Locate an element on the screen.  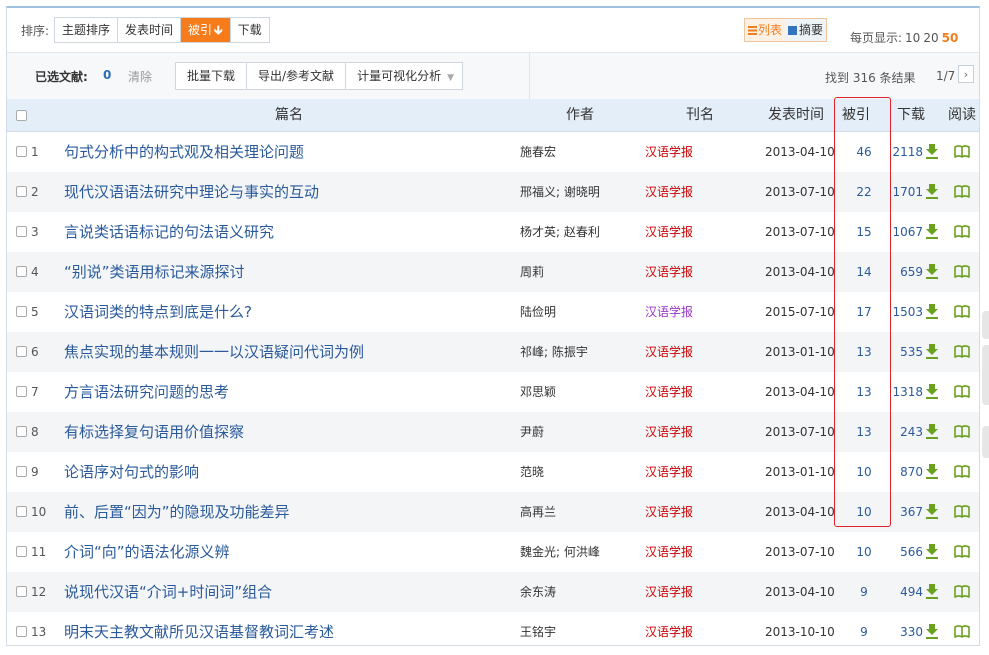
clear-selection-button: 清除 is located at coordinates (140, 76).